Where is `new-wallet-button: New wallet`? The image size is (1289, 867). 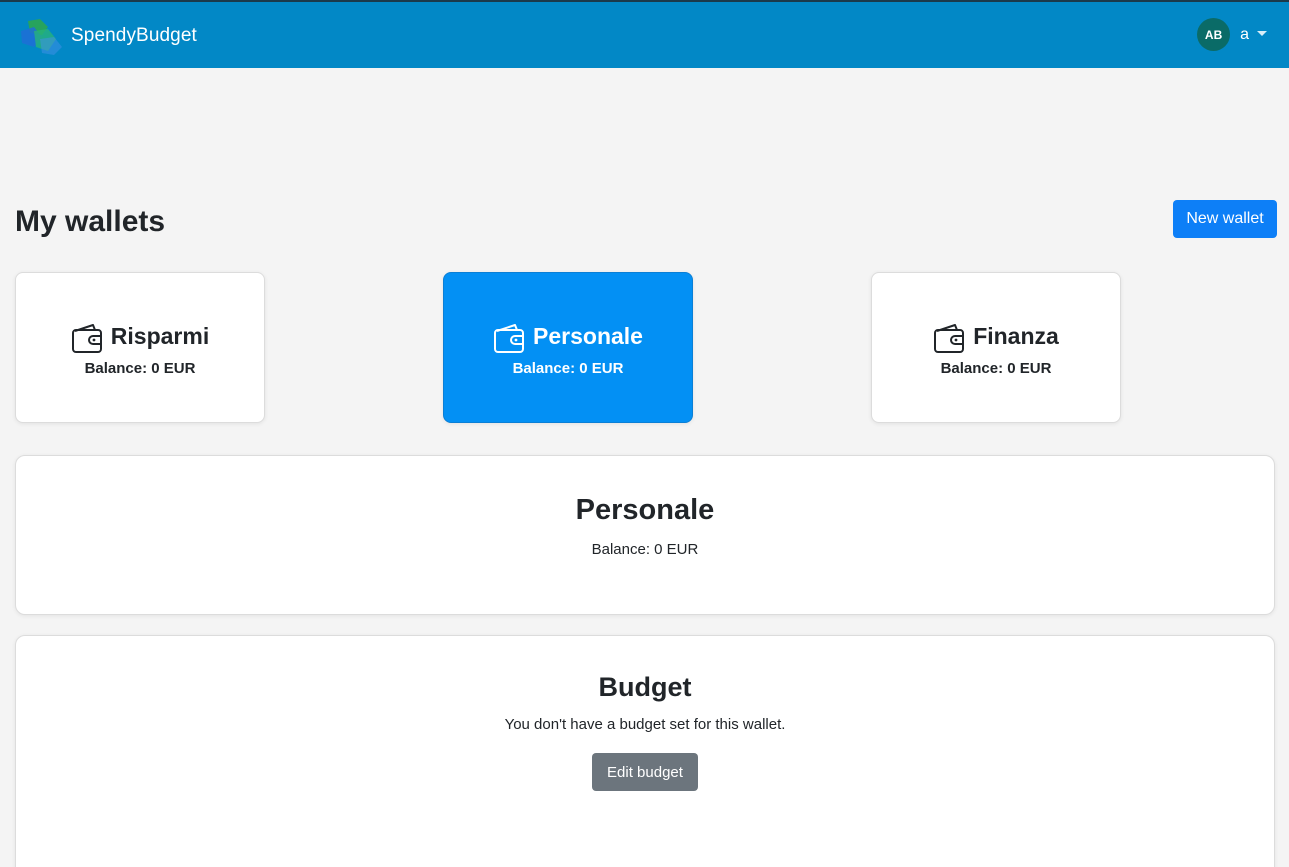
new-wallet-button: New wallet is located at coordinates (1225, 219).